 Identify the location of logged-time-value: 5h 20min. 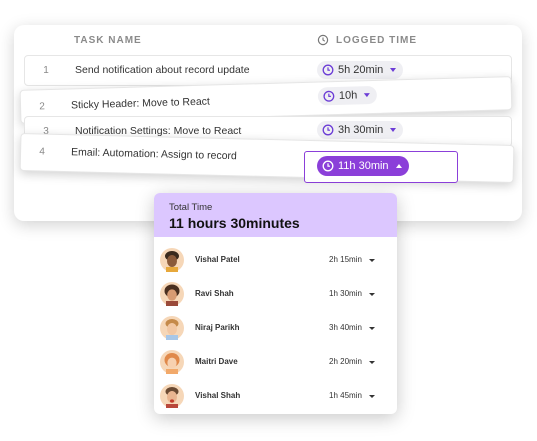
(361, 70).